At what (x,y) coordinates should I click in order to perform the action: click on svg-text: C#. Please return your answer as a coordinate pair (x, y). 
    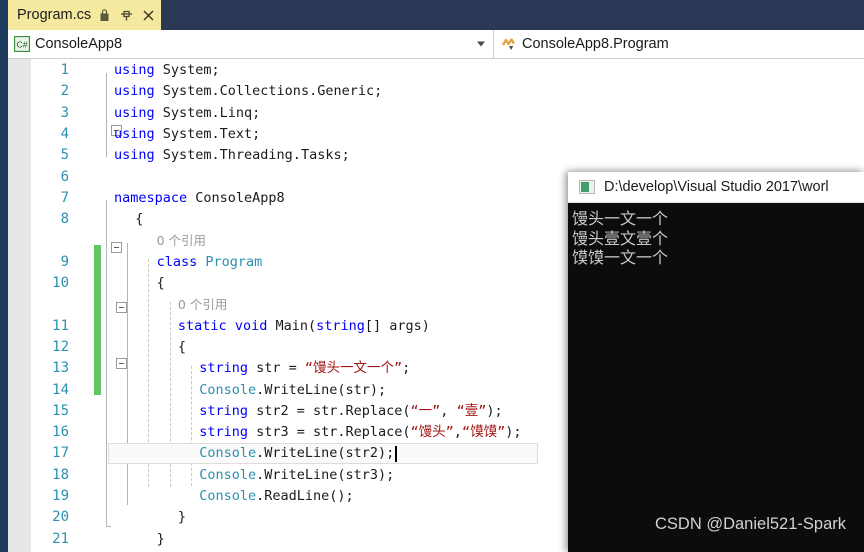
    Looking at the image, I should click on (21, 45).